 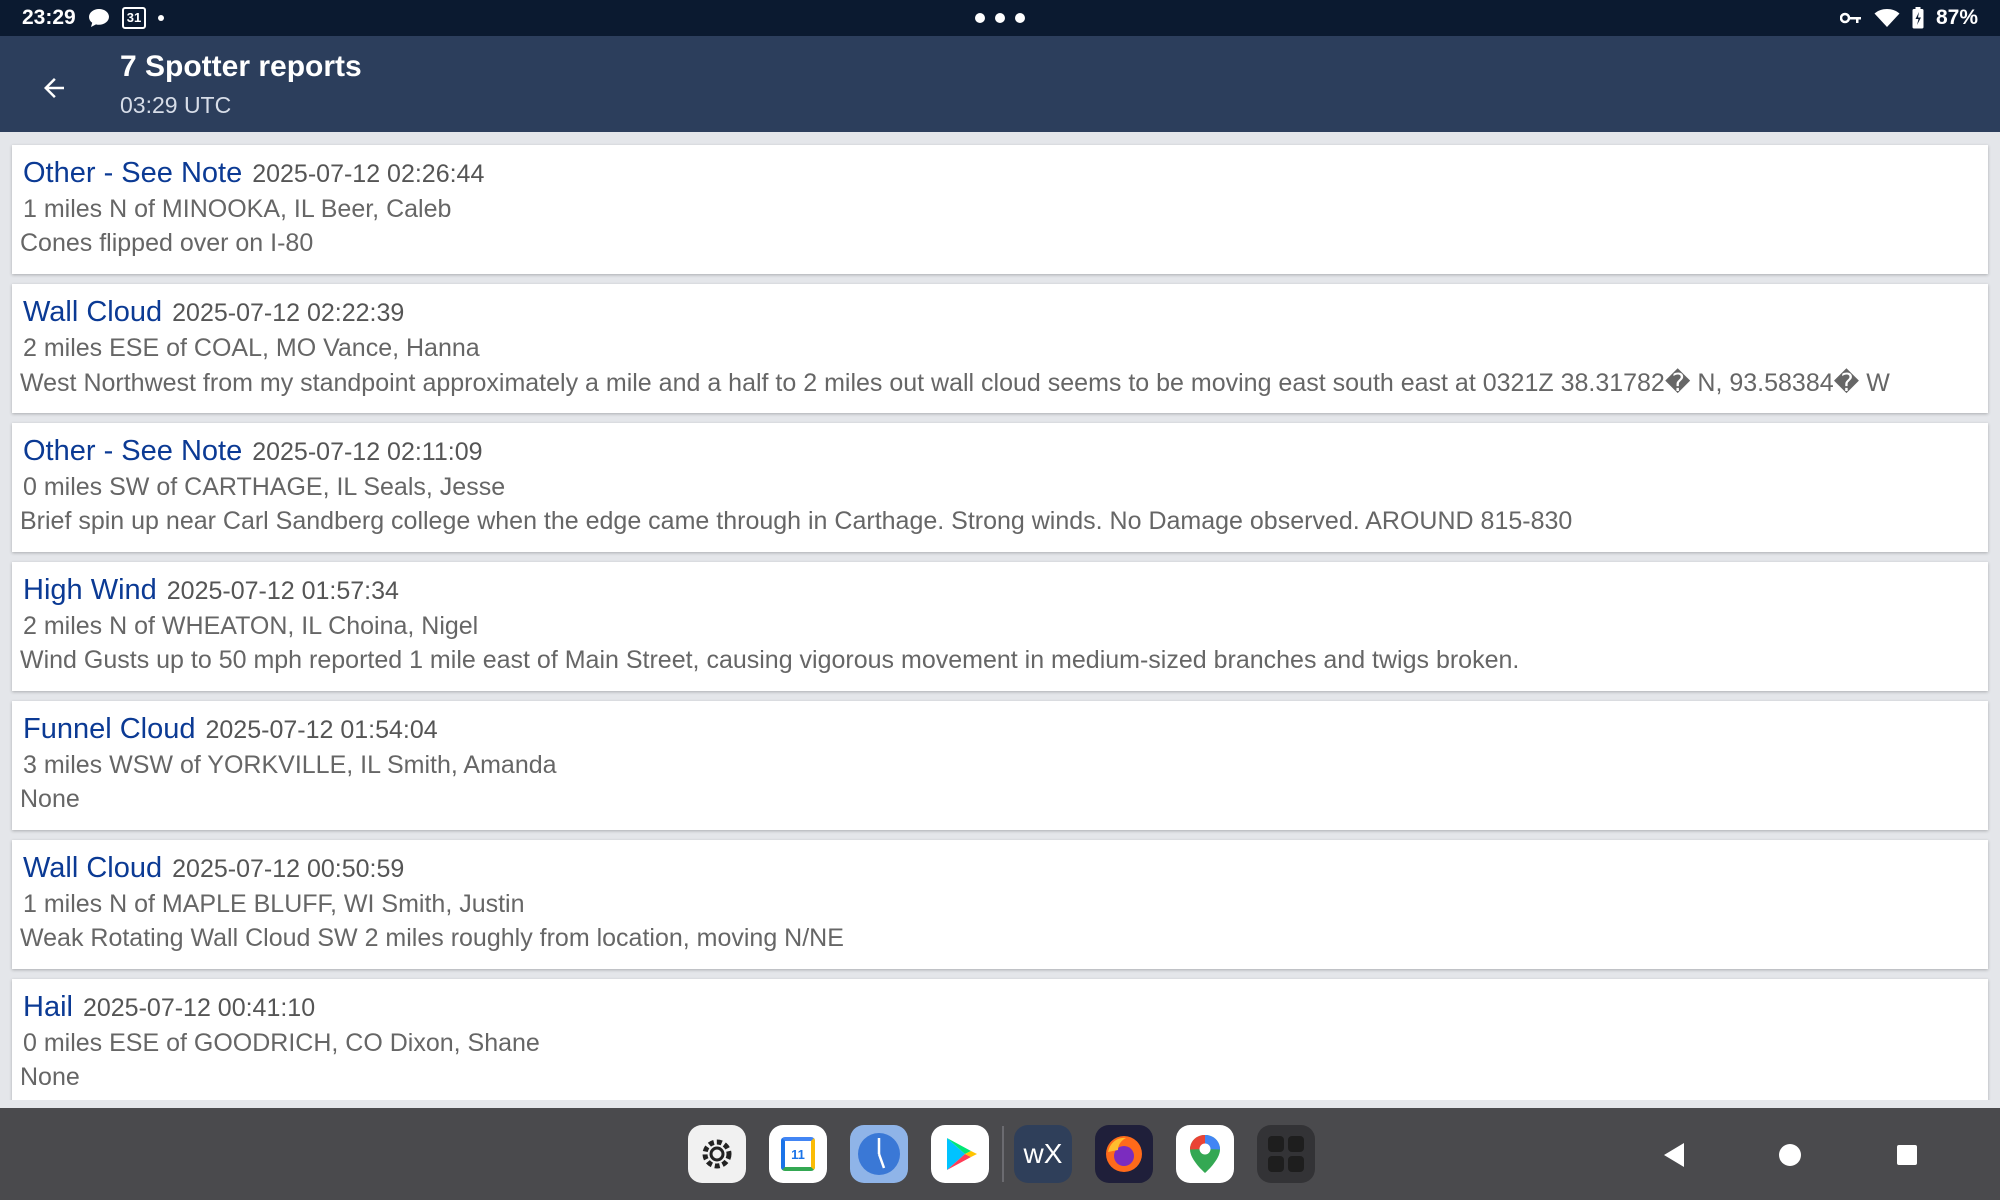 I want to click on report-type: Hail, so click(x=48, y=1007).